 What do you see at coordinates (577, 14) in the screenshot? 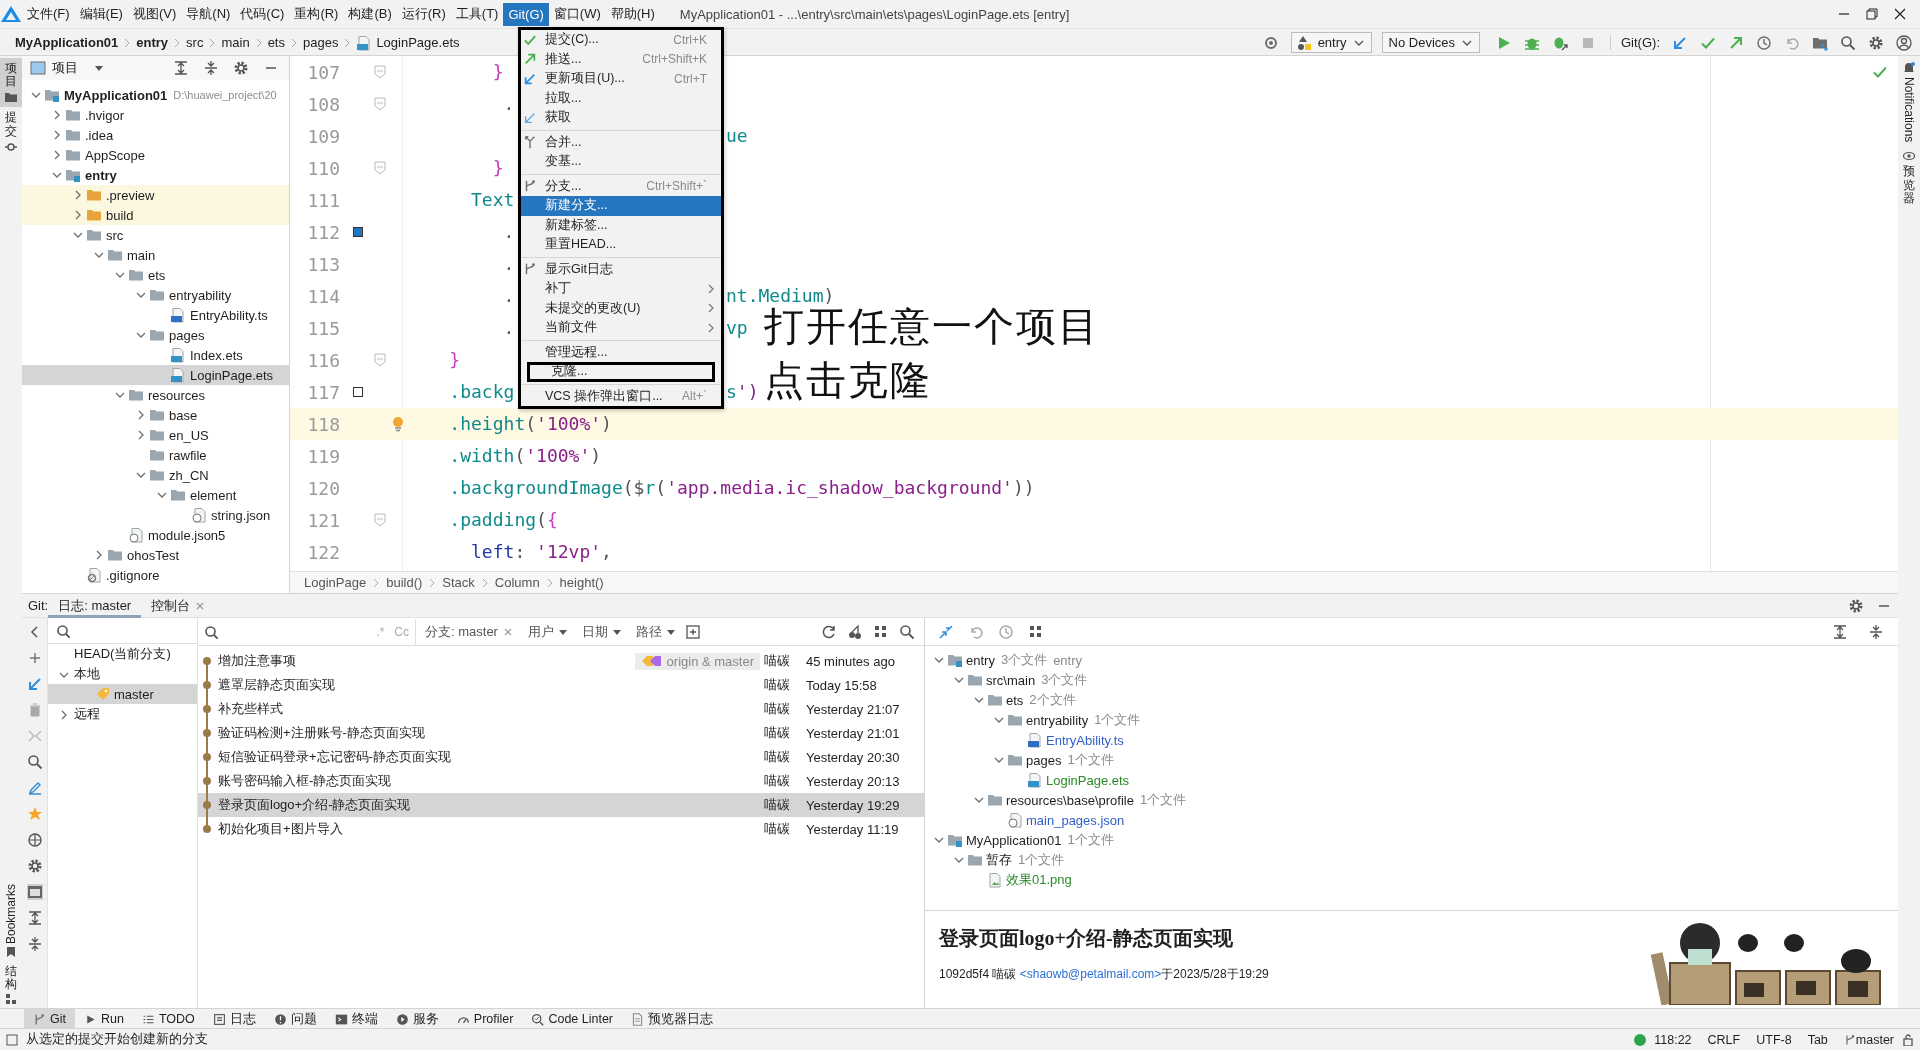
I see `menu-item: 窗口(W)` at bounding box center [577, 14].